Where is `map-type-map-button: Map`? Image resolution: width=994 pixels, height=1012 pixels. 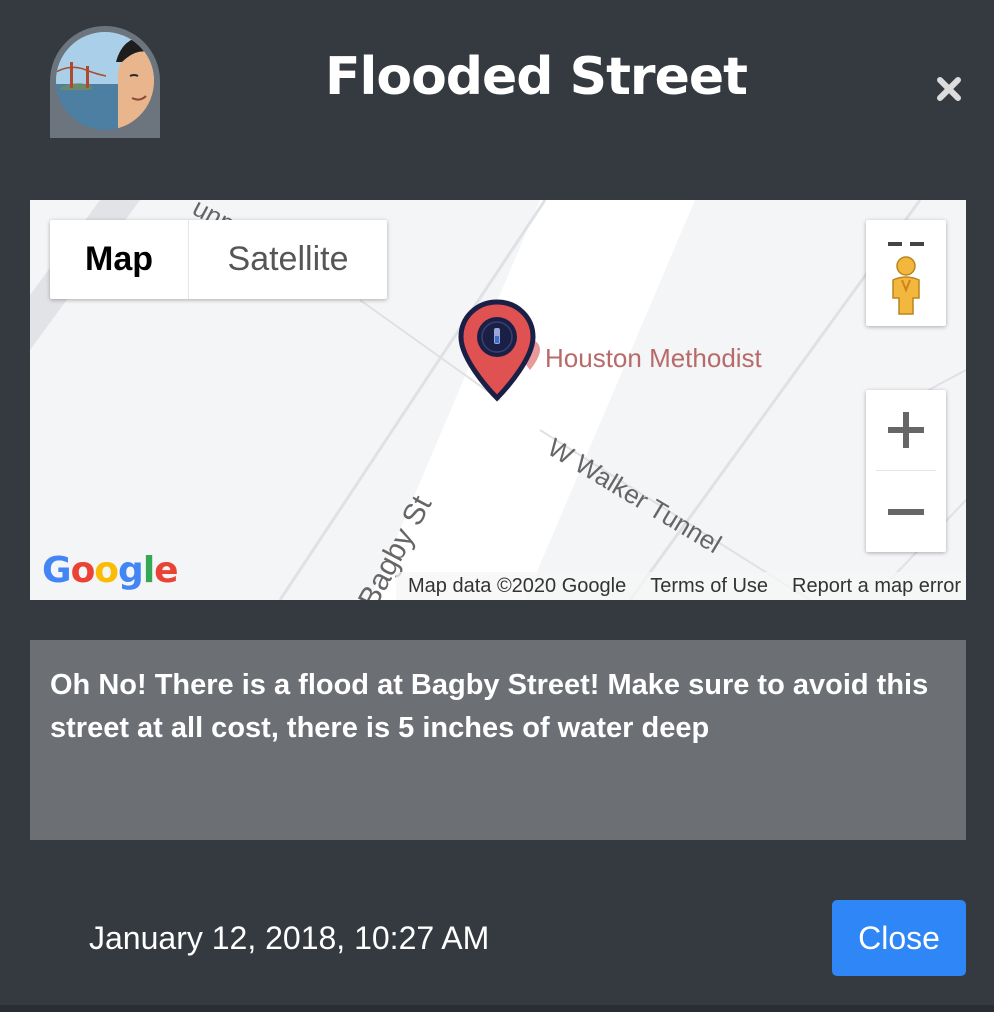
map-type-map-button: Map is located at coordinates (119, 259).